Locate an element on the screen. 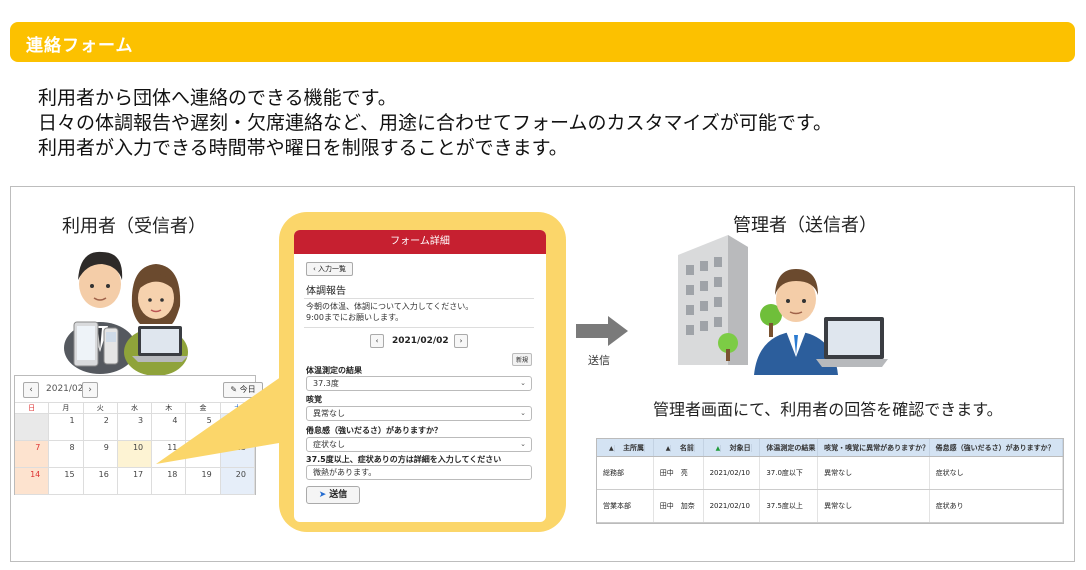 The height and width of the screenshot is (570, 1086). weekday-tue: 火 is located at coordinates (101, 408).